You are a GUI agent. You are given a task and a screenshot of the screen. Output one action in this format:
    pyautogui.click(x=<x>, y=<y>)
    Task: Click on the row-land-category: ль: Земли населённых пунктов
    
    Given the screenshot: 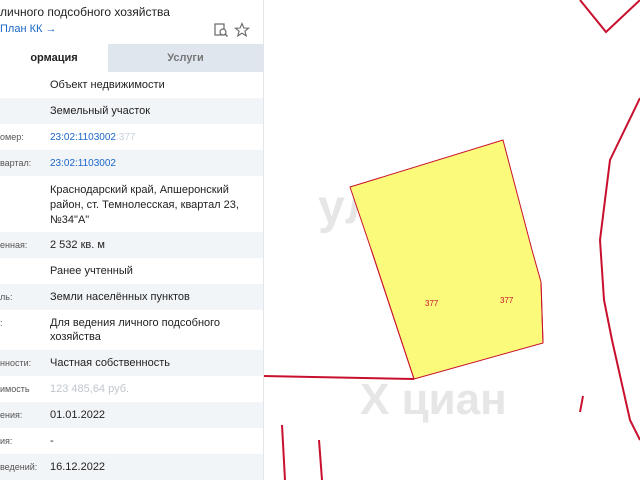 What is the action you would take?
    pyautogui.click(x=131, y=297)
    